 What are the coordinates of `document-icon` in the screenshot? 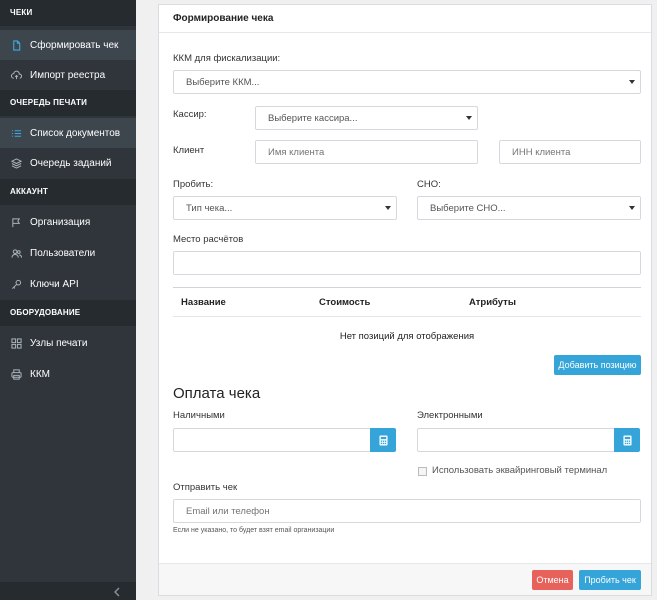 It's located at (16, 45).